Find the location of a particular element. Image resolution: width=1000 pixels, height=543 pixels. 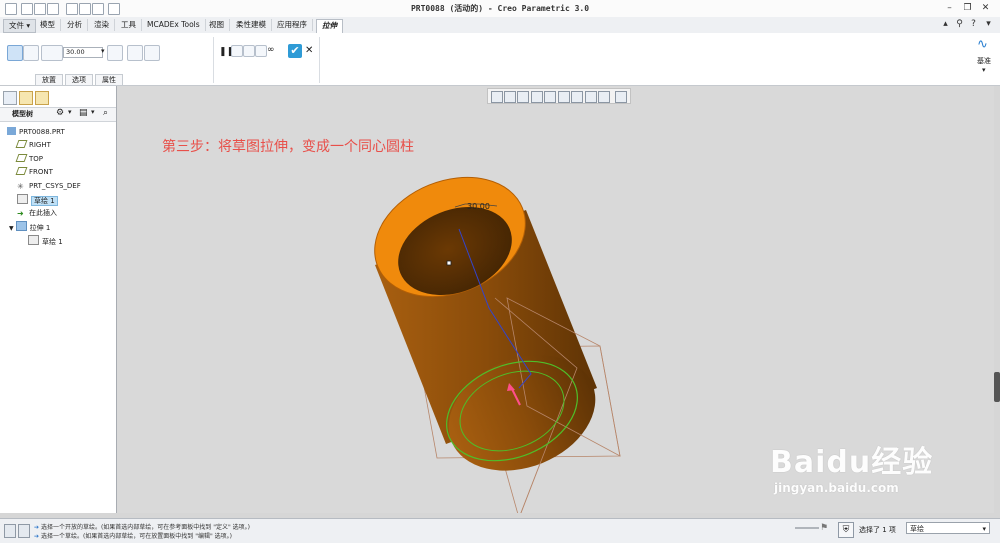

filter-value: 草绘 is located at coordinates (917, 529).